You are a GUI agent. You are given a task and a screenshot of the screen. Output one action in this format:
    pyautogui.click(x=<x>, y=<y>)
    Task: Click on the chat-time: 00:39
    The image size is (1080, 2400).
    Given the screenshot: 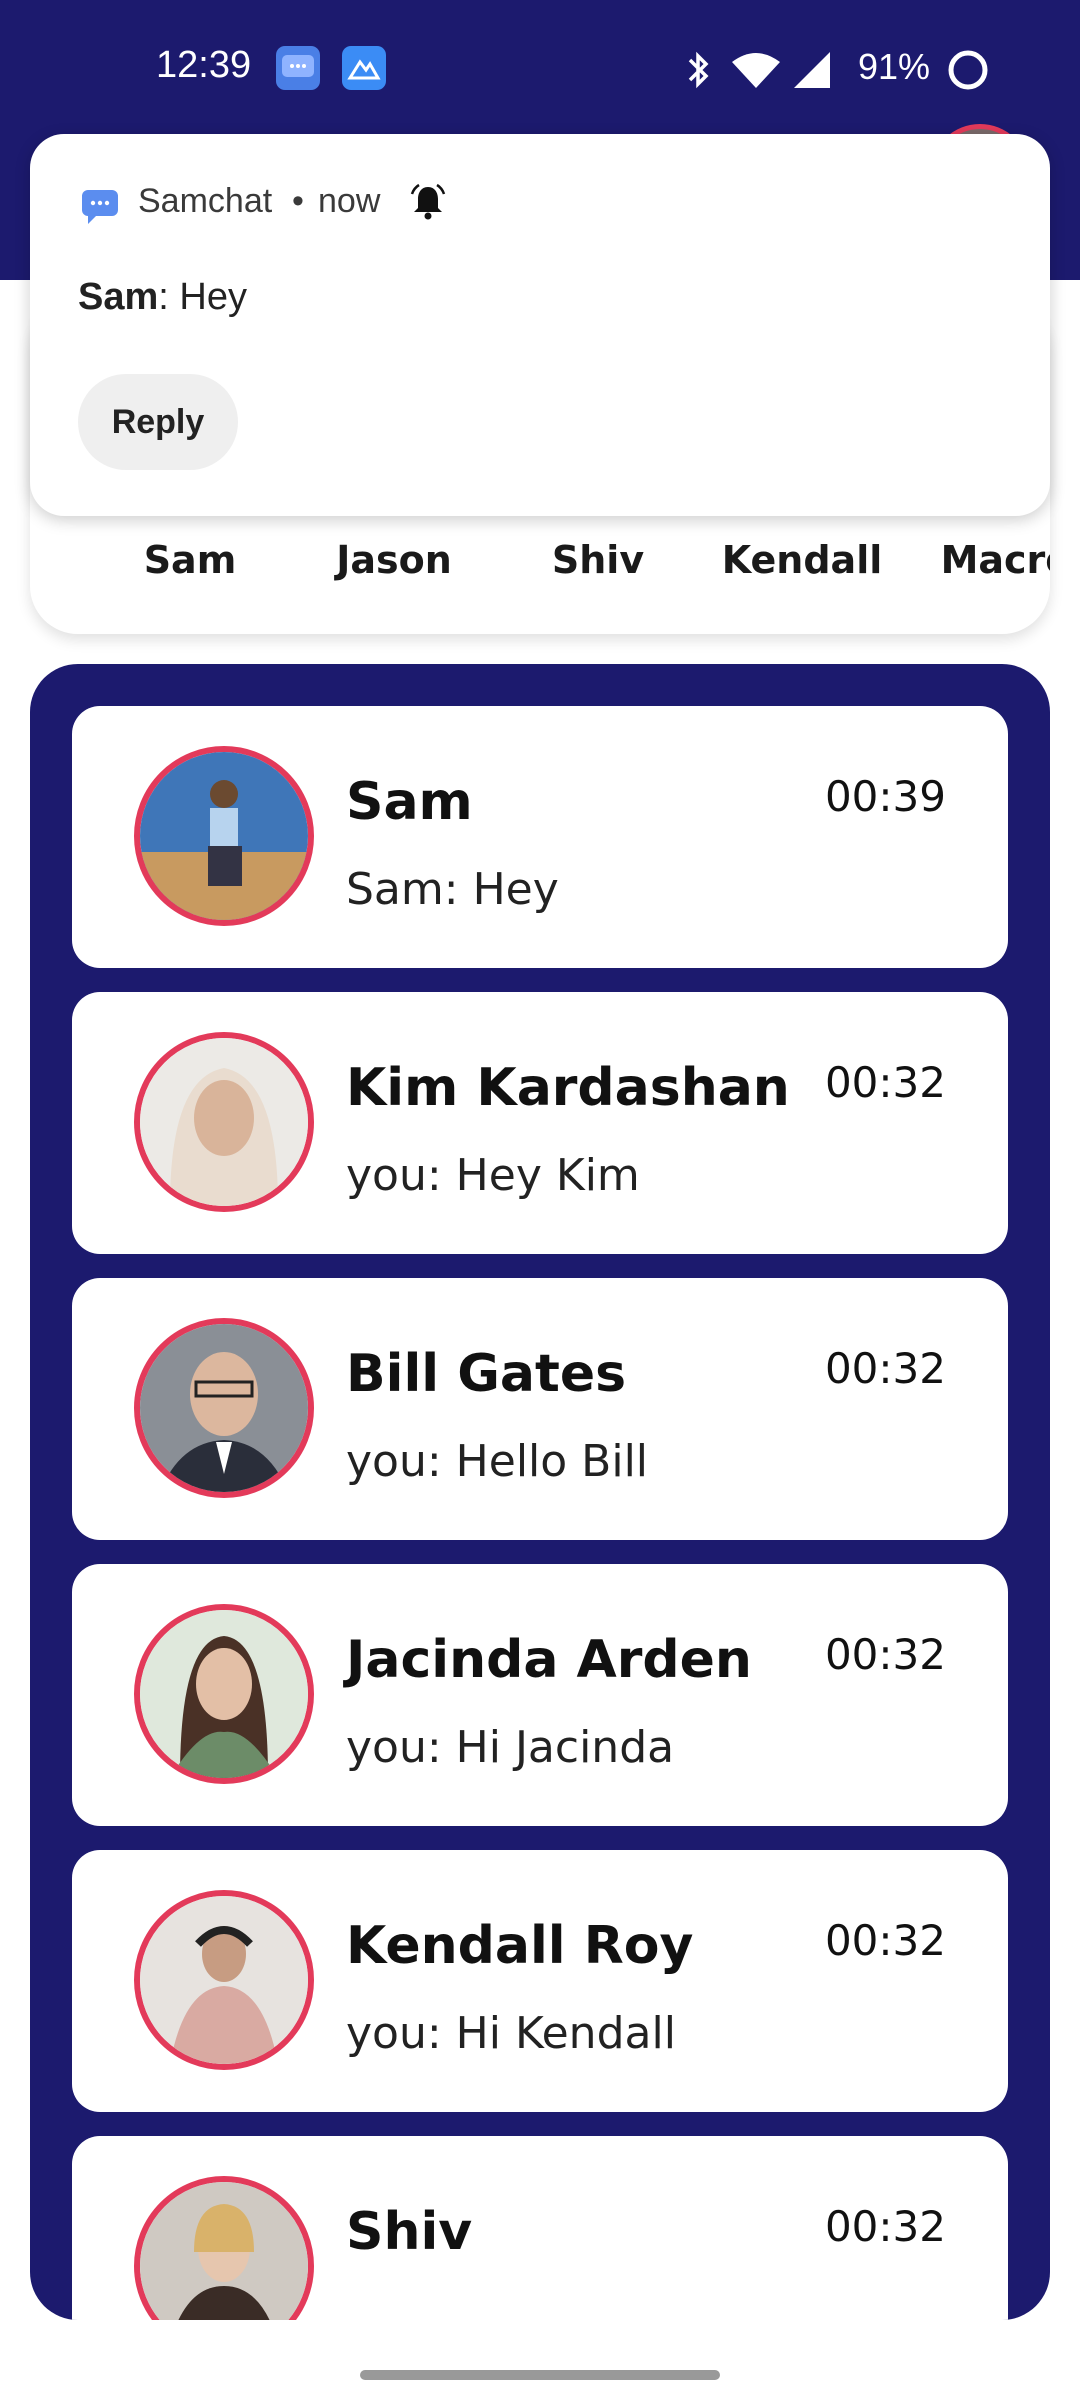 What is the action you would take?
    pyautogui.click(x=885, y=796)
    